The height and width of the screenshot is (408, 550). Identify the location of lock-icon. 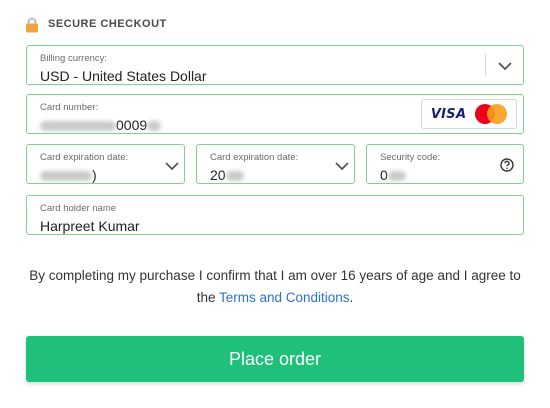
(32, 25).